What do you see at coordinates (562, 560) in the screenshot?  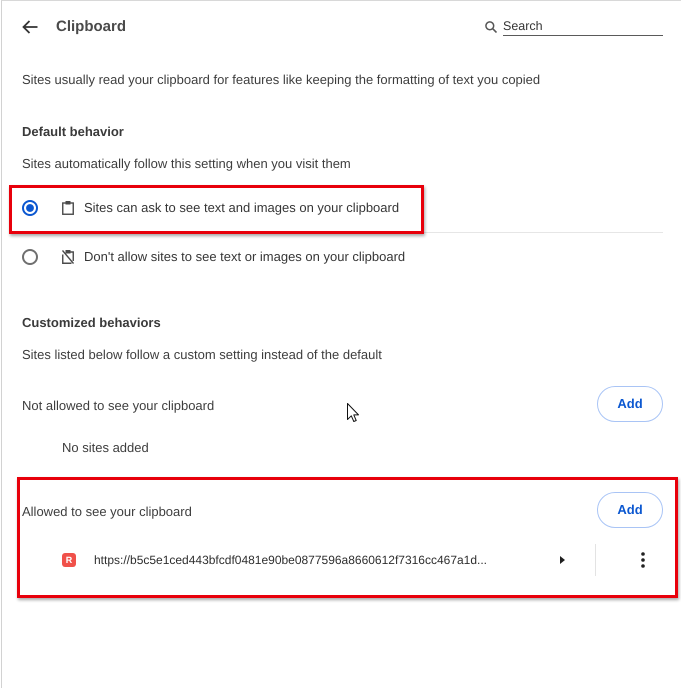 I see `caret-right-icon` at bounding box center [562, 560].